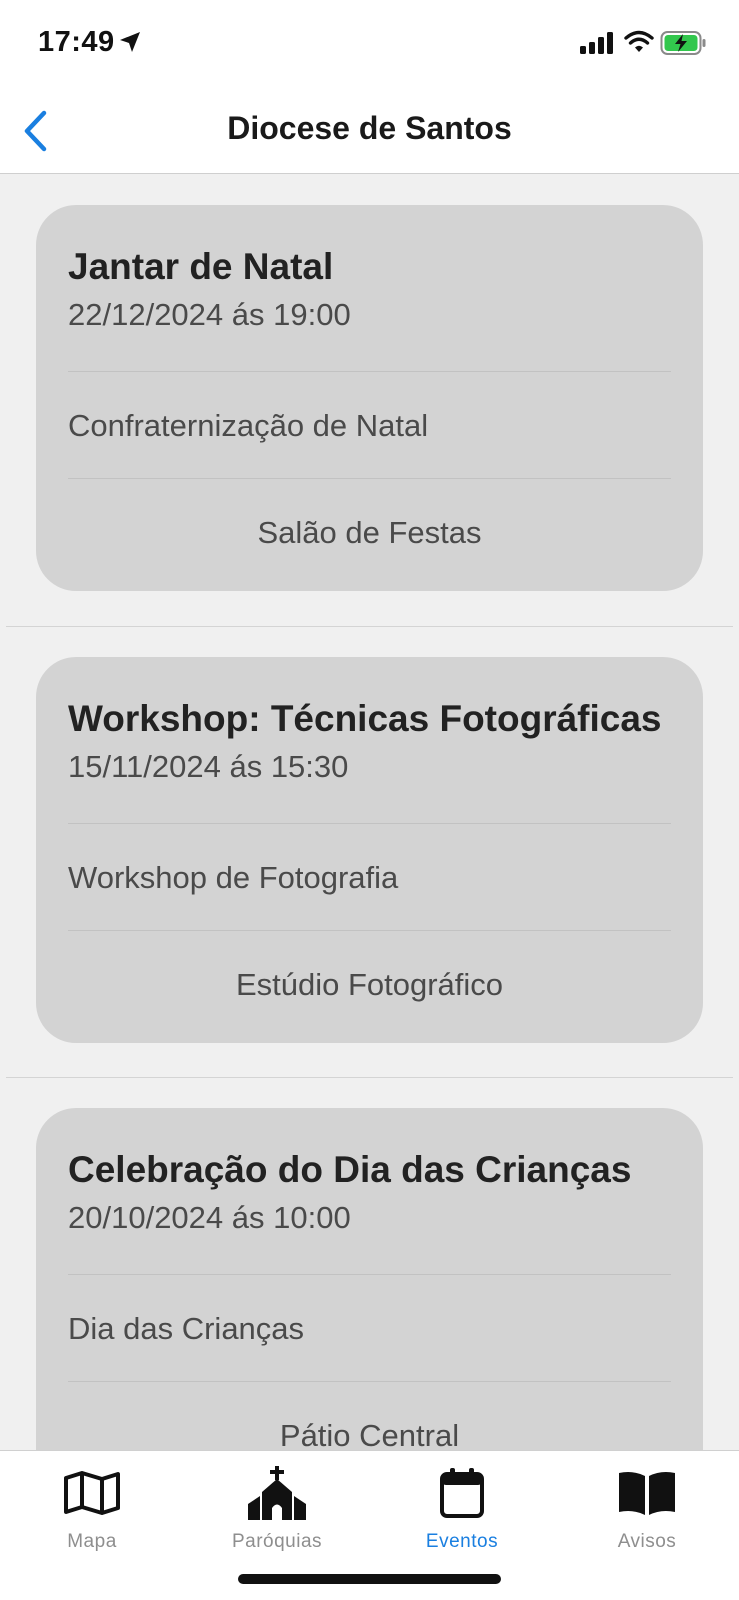 Image resolution: width=739 pixels, height=1600 pixels. I want to click on tab-eventos: Eventos, so click(462, 1508).